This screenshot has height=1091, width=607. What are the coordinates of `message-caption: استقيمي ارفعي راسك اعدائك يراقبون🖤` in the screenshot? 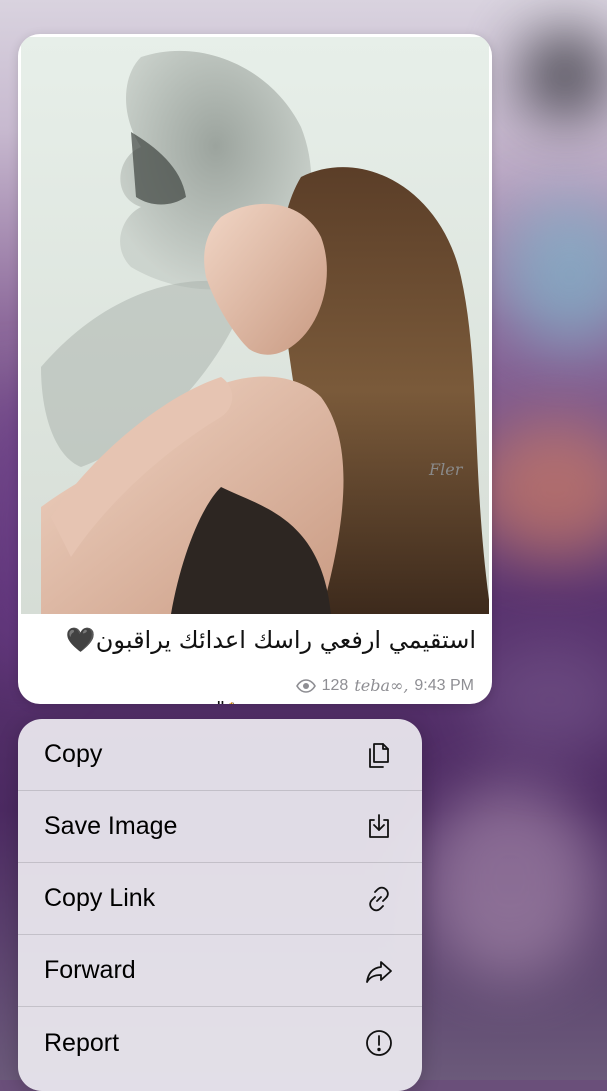 It's located at (270, 640).